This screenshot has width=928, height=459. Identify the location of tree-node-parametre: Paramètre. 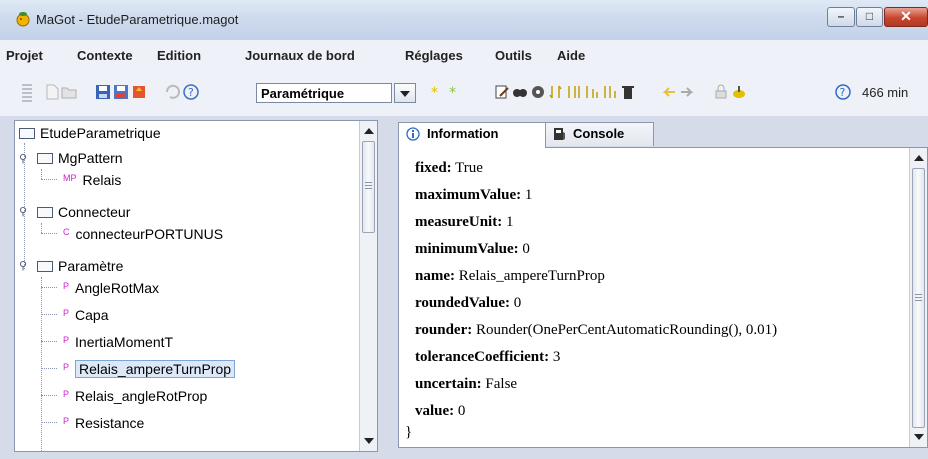
(80, 266).